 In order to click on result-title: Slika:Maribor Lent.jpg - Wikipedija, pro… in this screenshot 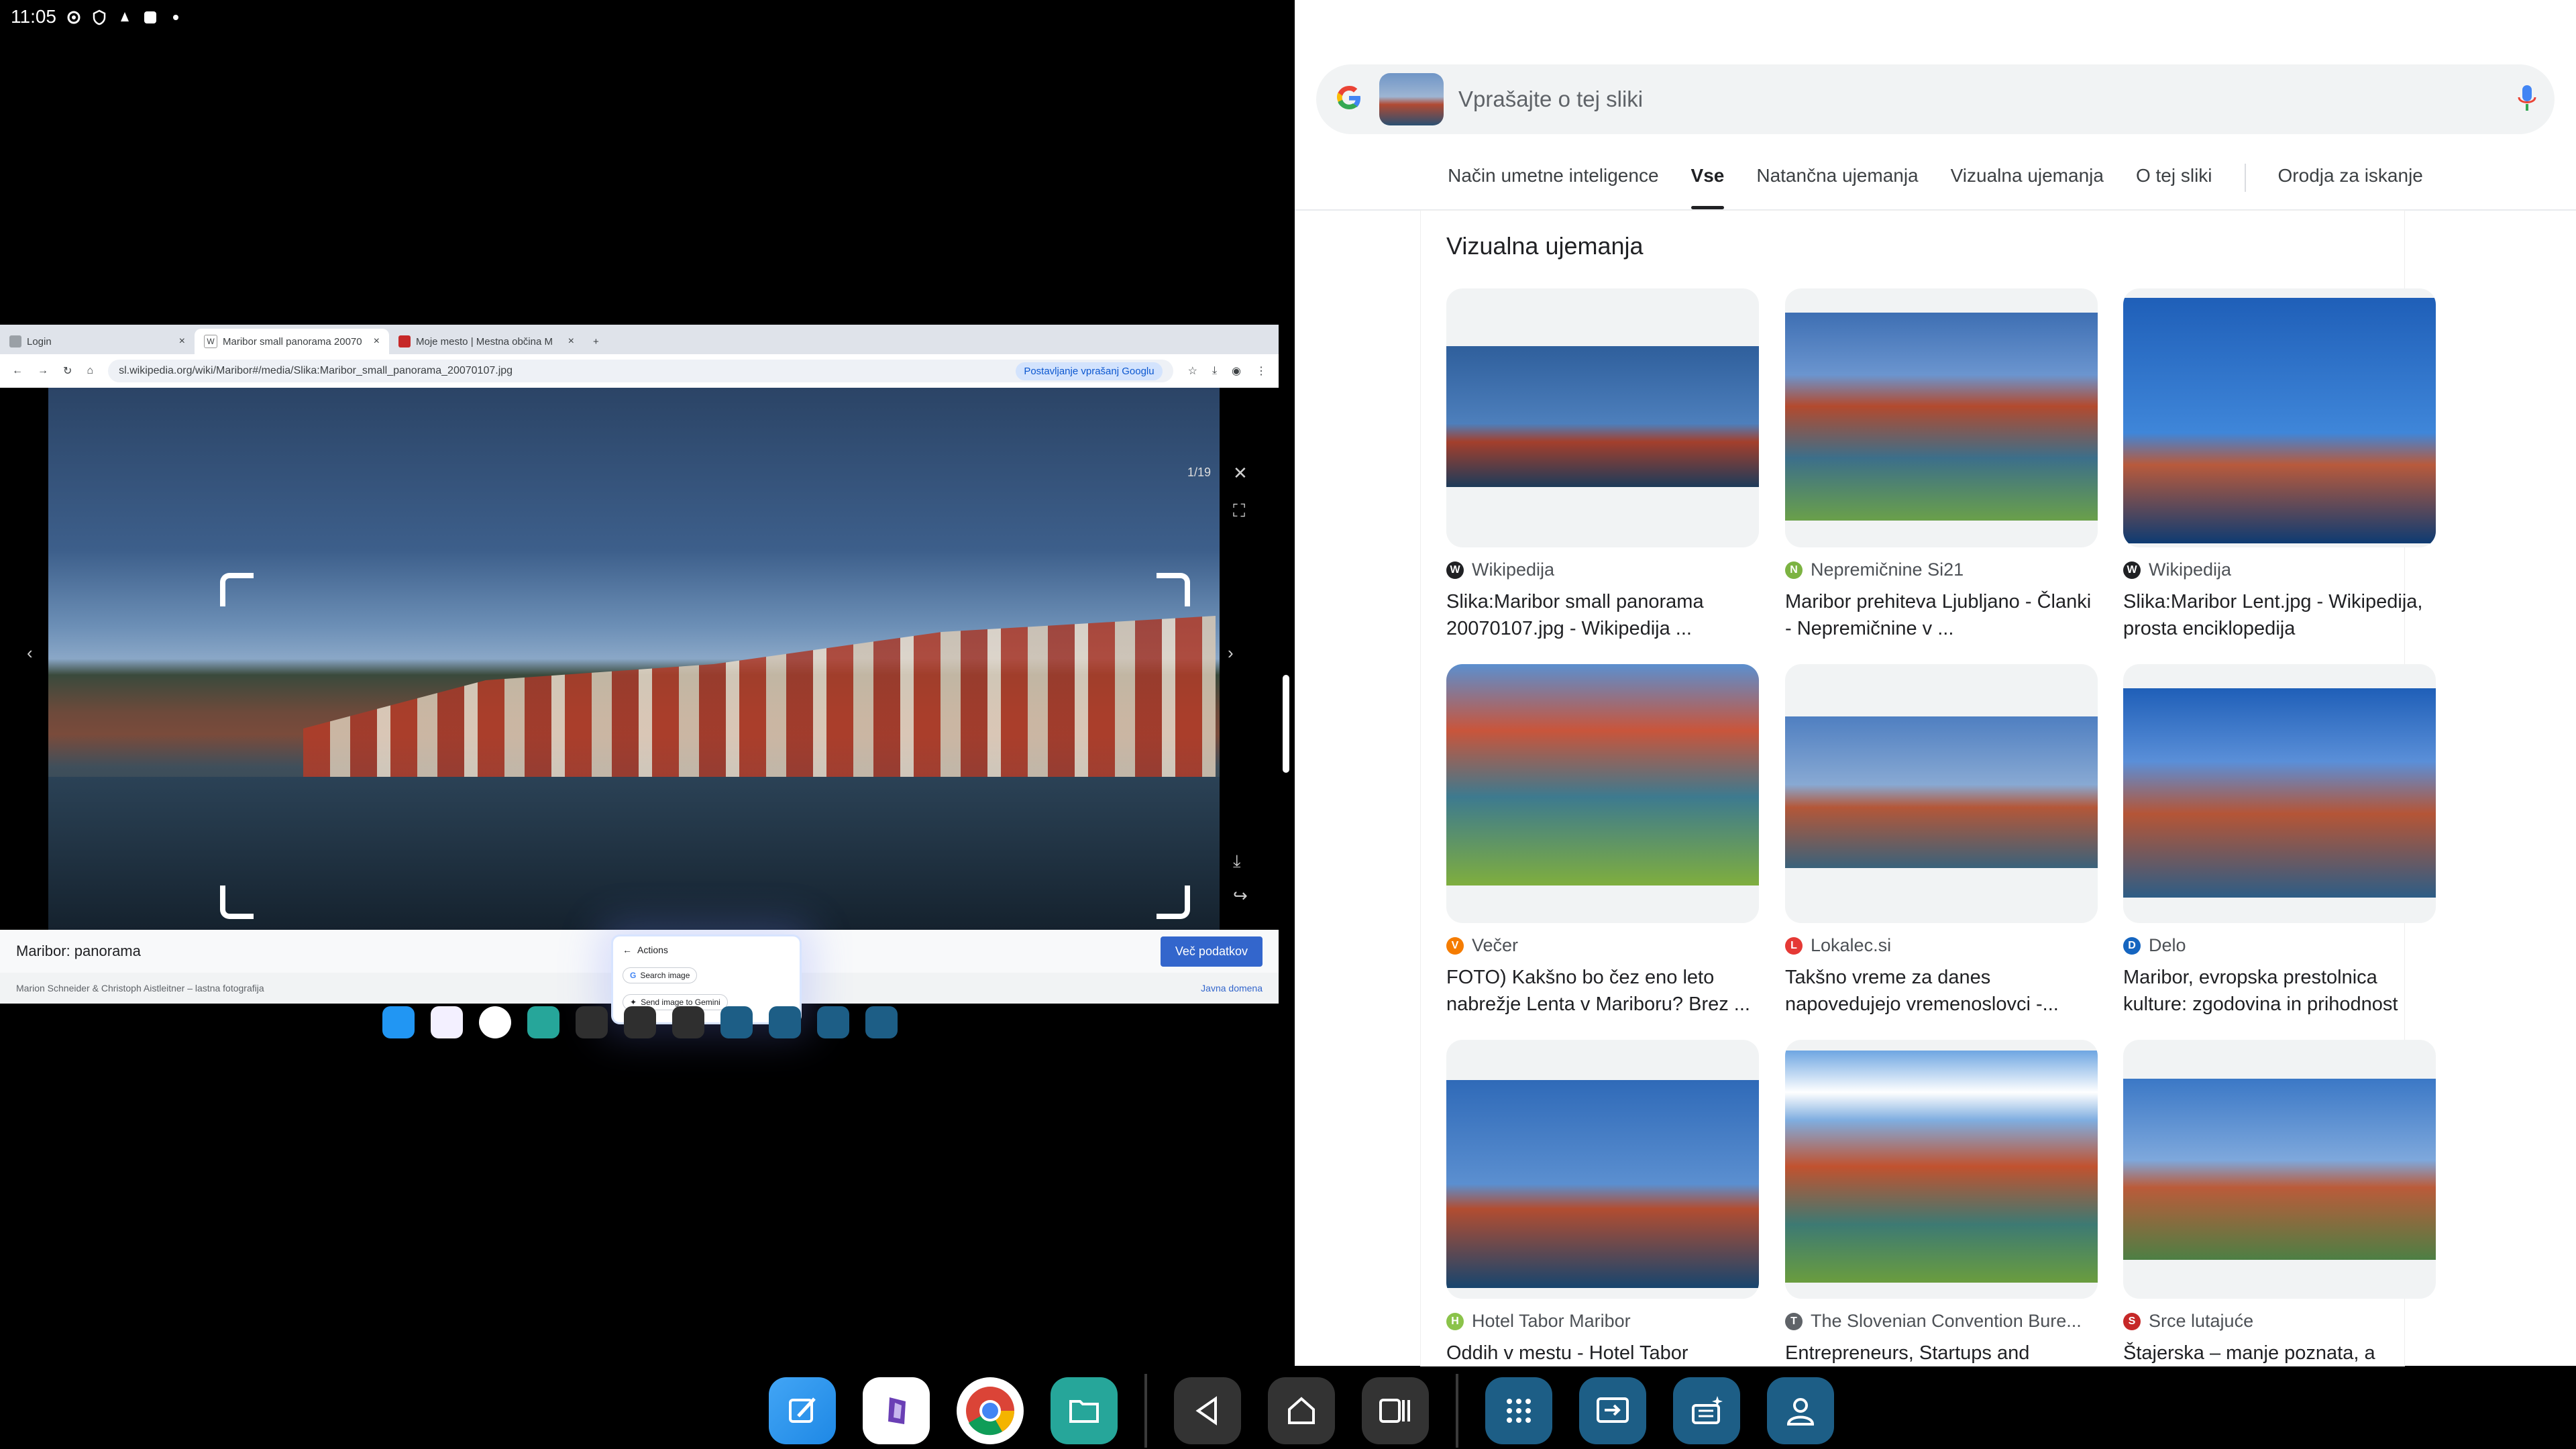, I will do `click(2279, 615)`.